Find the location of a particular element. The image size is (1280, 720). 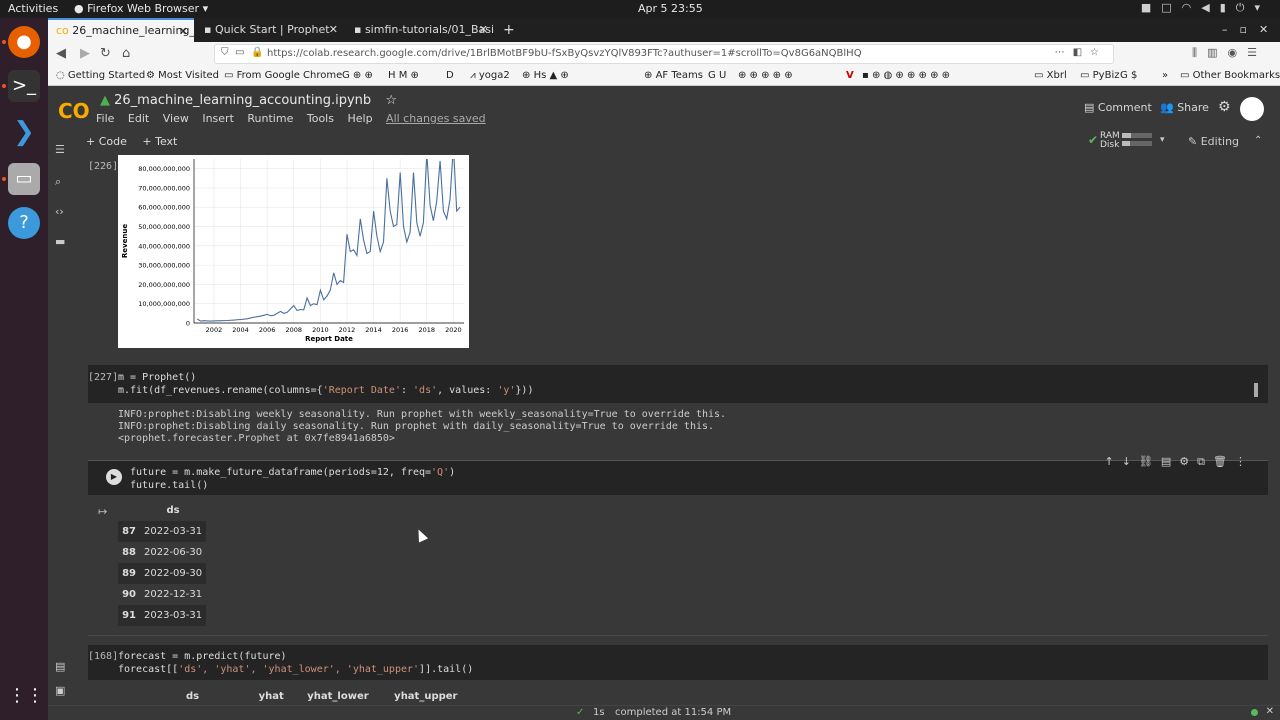

arrow-down-icon: ↓ is located at coordinates (1130, 461).